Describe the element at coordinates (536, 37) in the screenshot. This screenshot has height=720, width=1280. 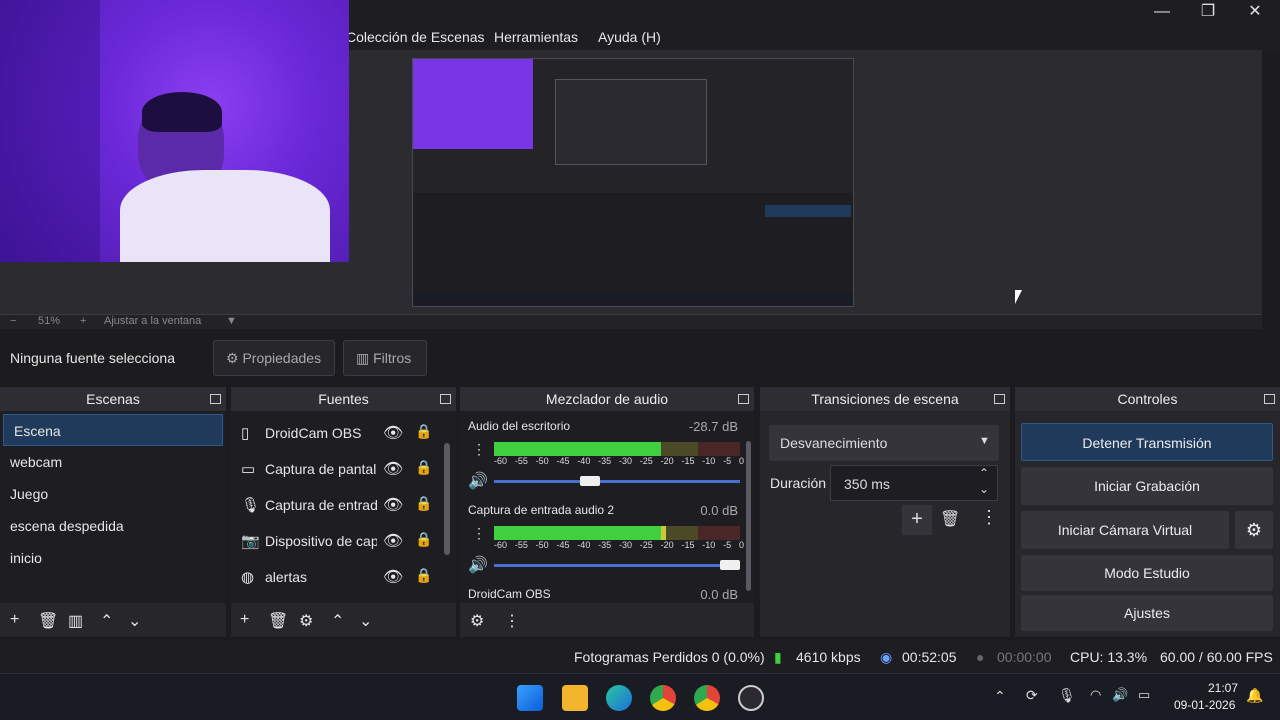
I see `menu-tools: Herramientas` at that location.